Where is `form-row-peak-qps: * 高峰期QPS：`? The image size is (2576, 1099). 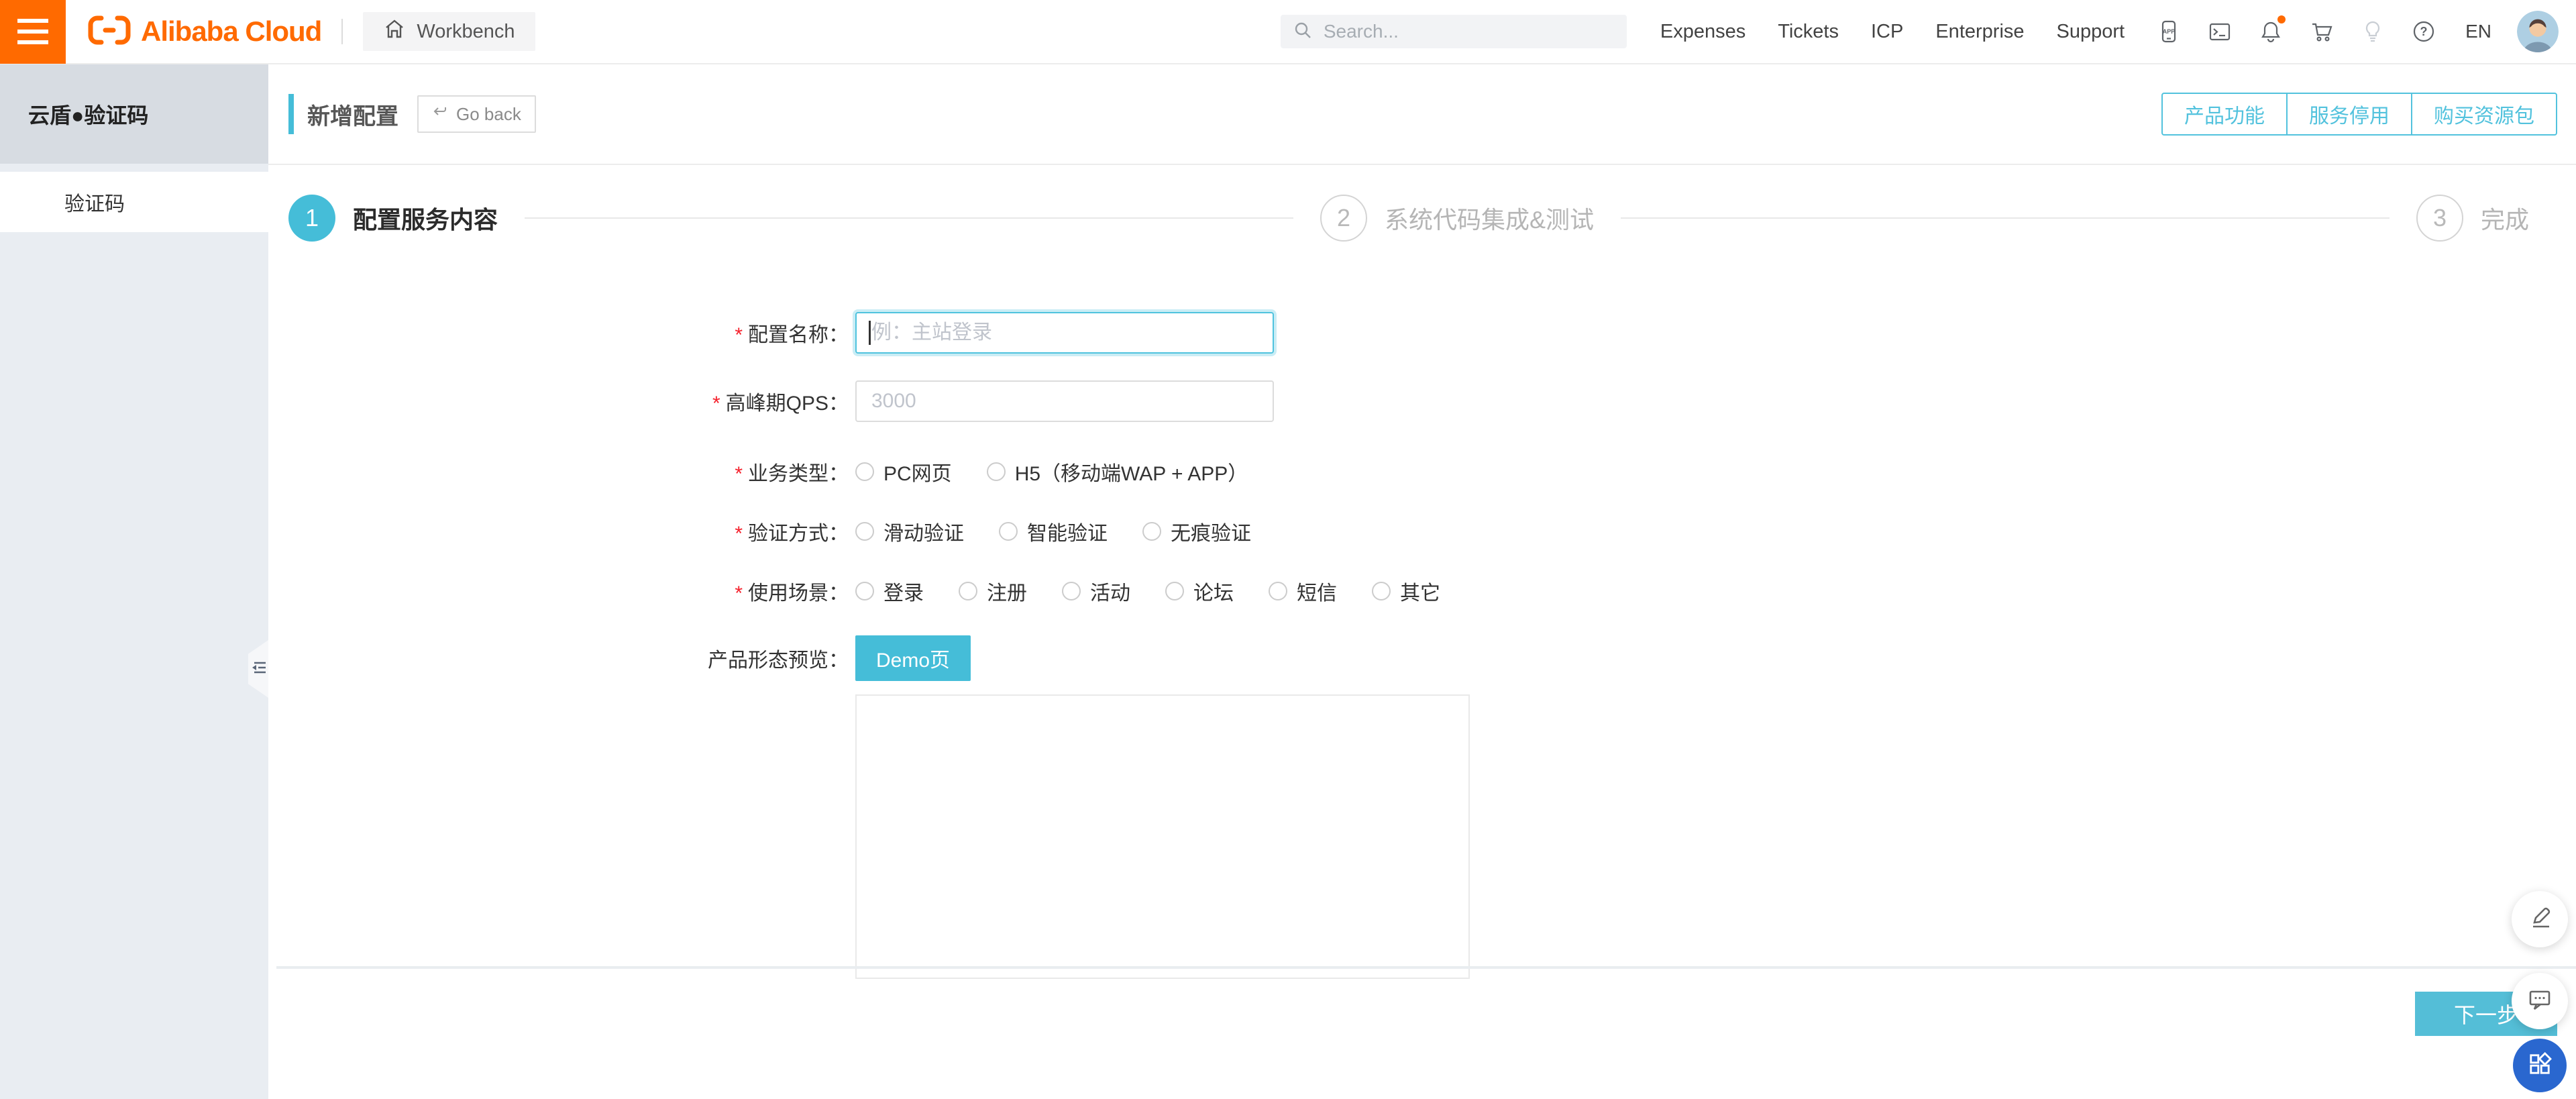
form-row-peak-qps: * 高峰期QPS： is located at coordinates (1422, 401).